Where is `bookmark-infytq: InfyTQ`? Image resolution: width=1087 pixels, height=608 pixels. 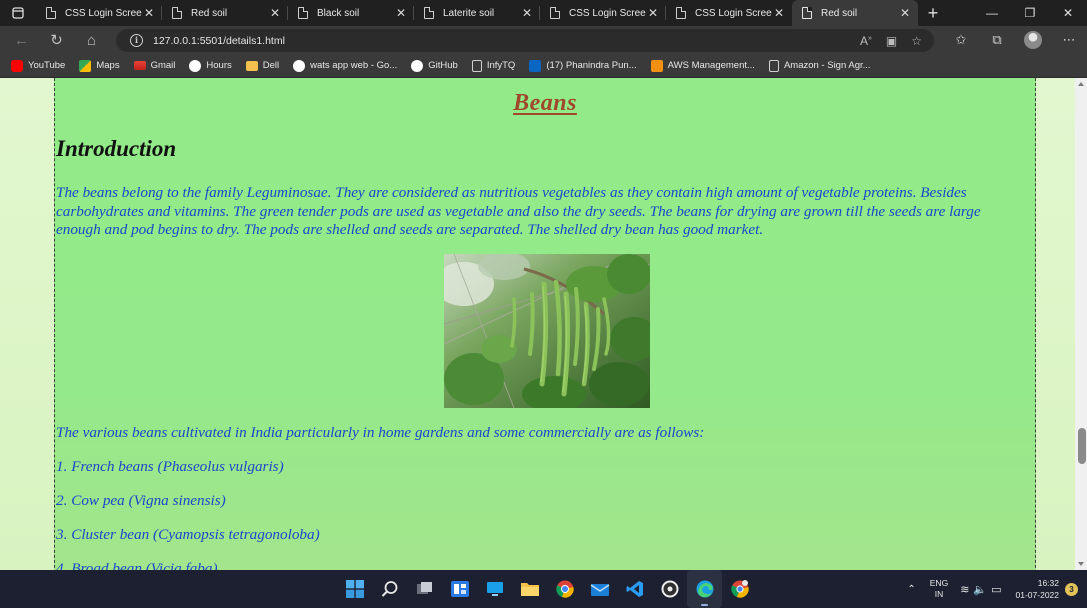 bookmark-infytq: InfyTQ is located at coordinates (493, 65).